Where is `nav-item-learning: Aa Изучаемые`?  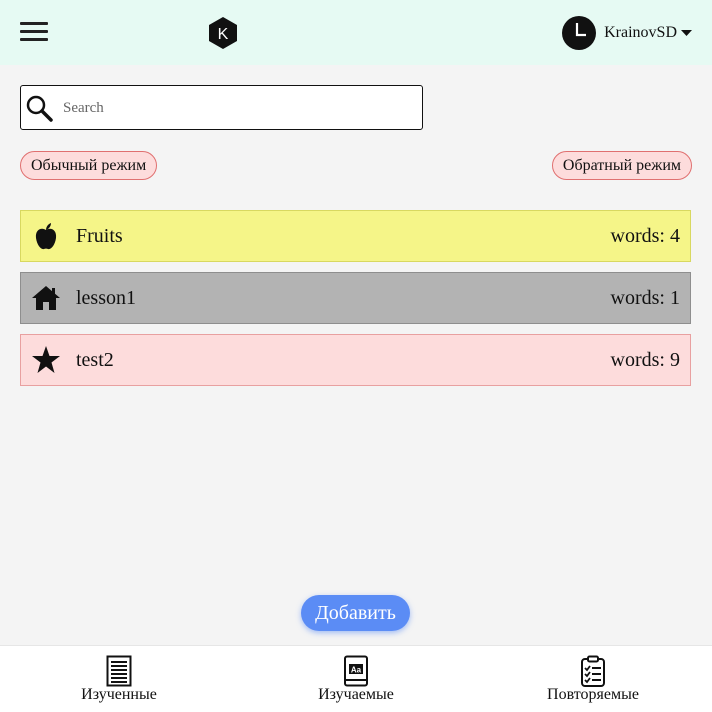
nav-item-learning: Aa Изучаемые is located at coordinates (356, 679).